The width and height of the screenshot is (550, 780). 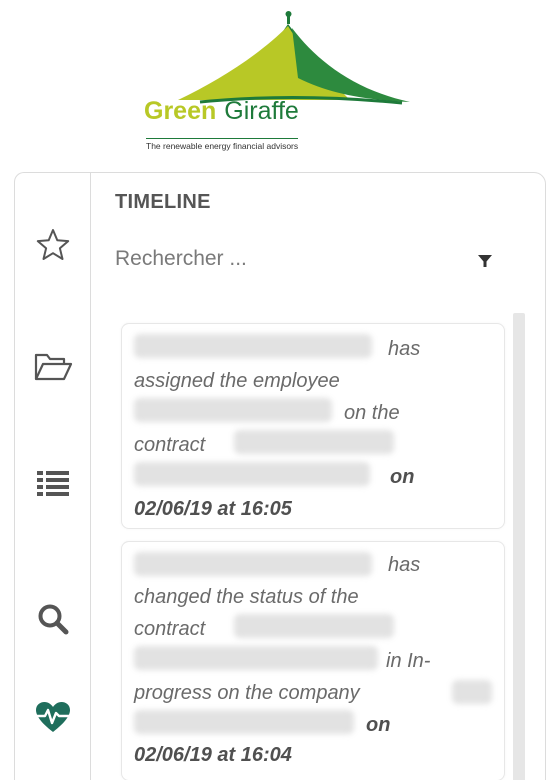 I want to click on sidebar-icon-bar, so click(x=52, y=476).